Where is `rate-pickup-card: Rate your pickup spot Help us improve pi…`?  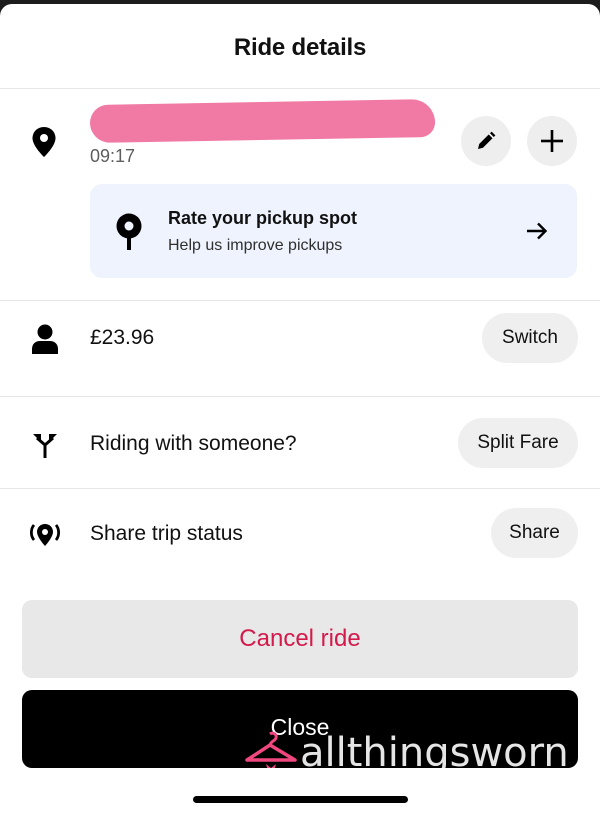 rate-pickup-card: Rate your pickup spot Help us improve pi… is located at coordinates (333, 231).